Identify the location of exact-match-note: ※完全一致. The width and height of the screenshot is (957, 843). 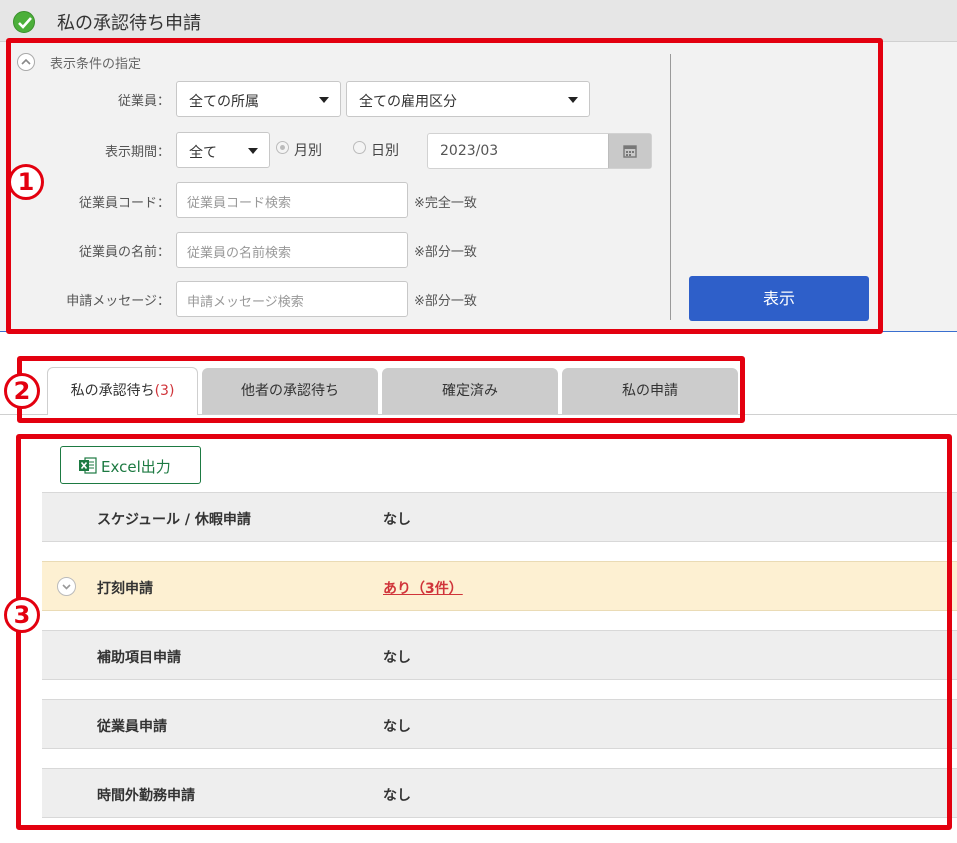
(445, 203).